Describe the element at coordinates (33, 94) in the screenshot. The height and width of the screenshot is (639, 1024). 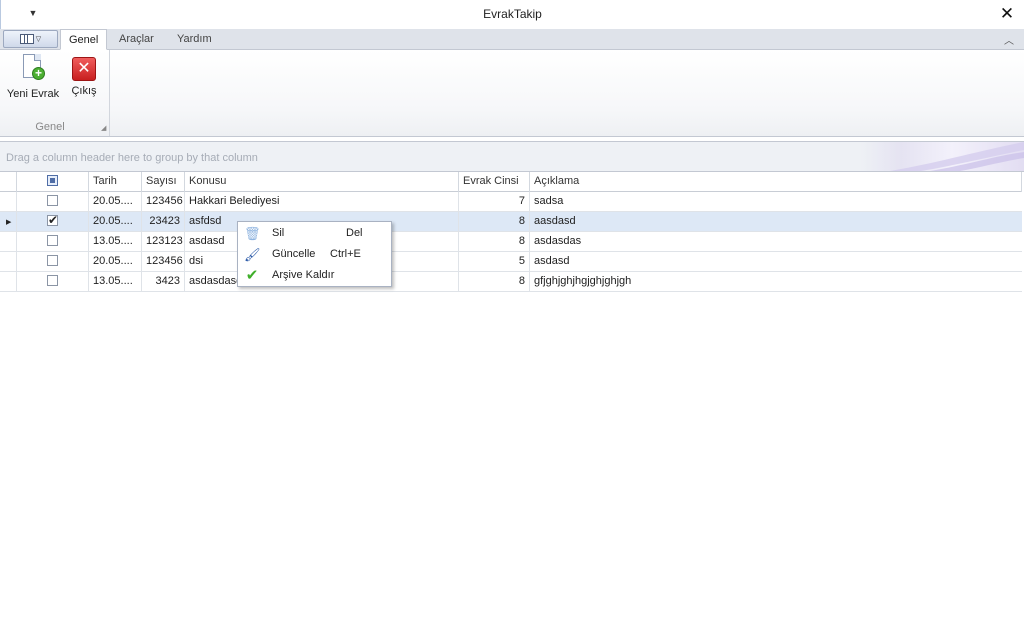
I see `new-document-label: Yeni Evrak` at that location.